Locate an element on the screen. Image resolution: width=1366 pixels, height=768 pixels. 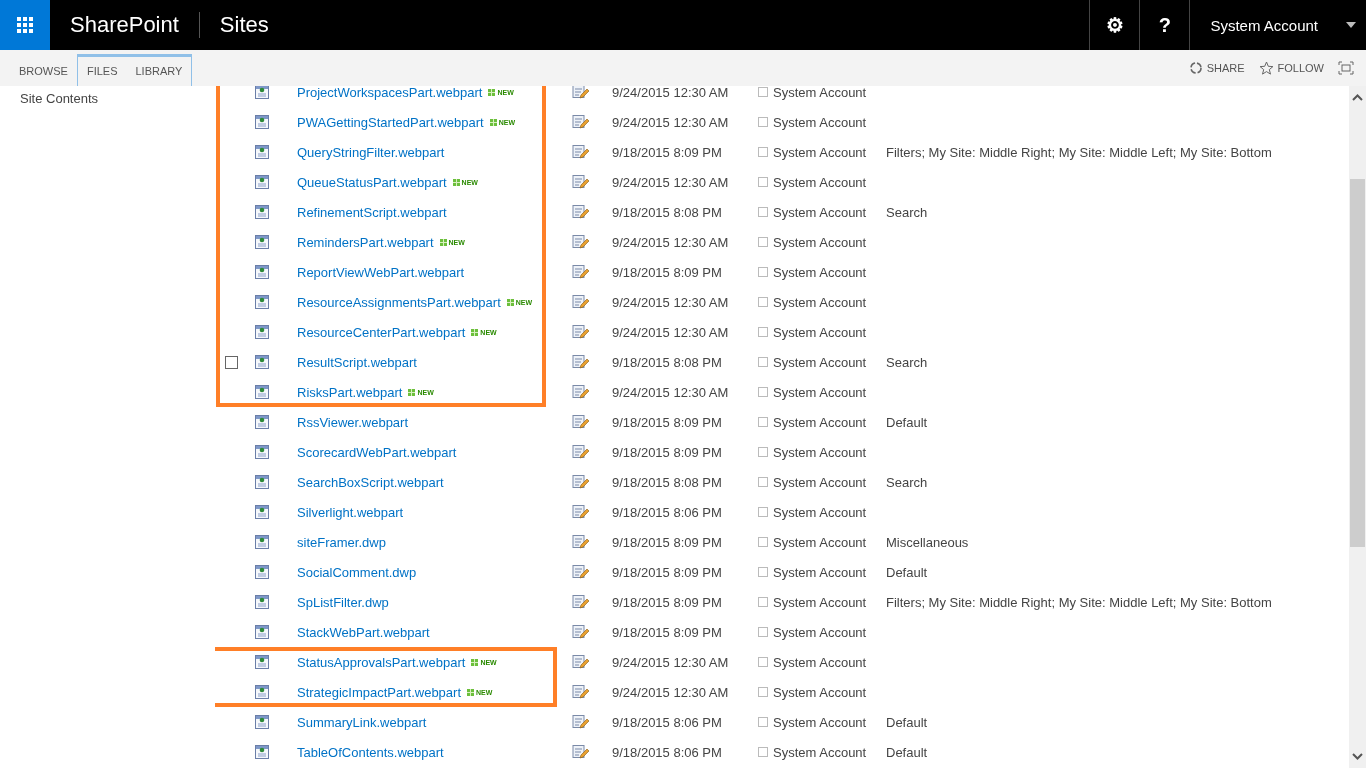
file-name-link: ResourceAssignmentsPart.webpart is located at coordinates (399, 302).